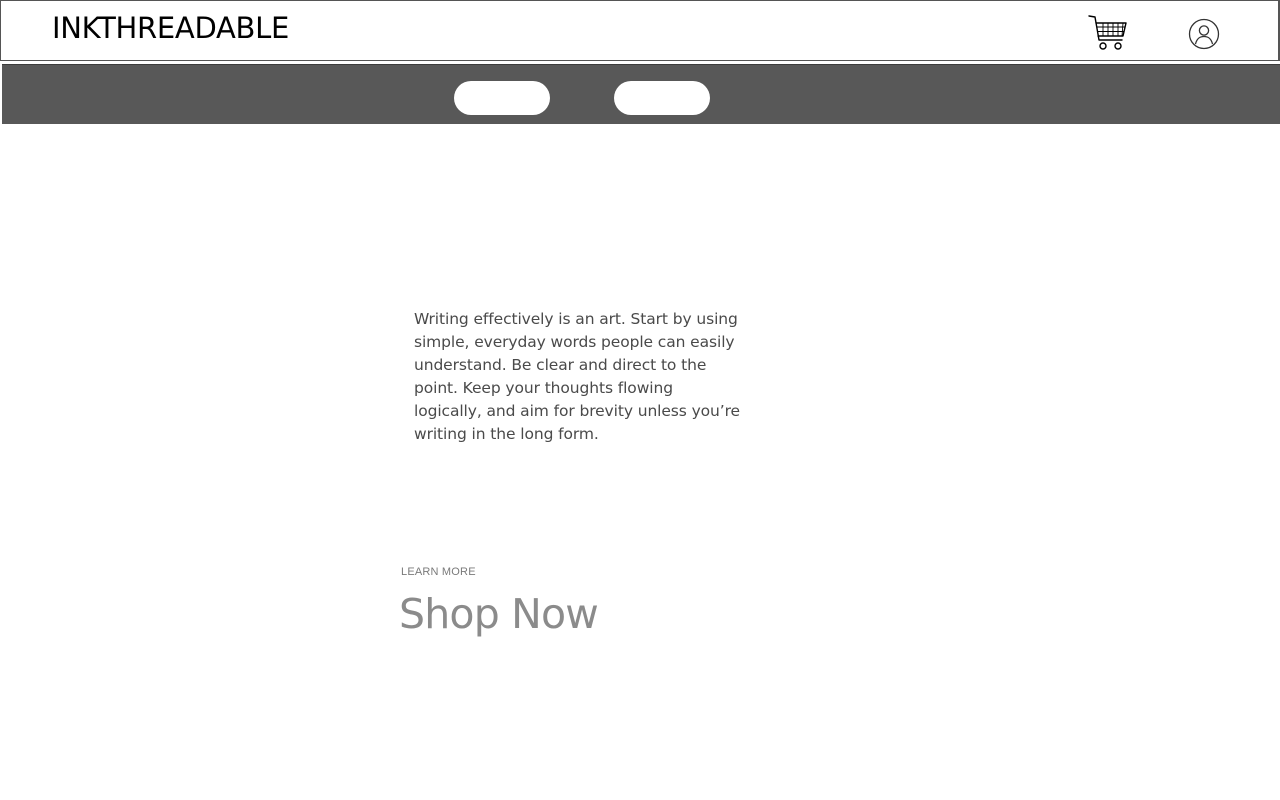 The width and height of the screenshot is (1280, 800). I want to click on learn-more-link: LEARN MORE, so click(438, 572).